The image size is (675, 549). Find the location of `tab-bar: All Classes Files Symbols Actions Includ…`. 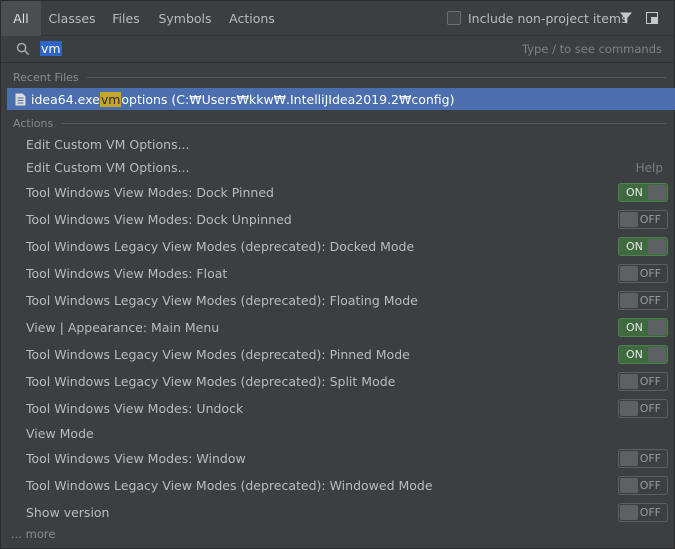

tab-bar: All Classes Files Symbols Actions Includ… is located at coordinates (337, 18).